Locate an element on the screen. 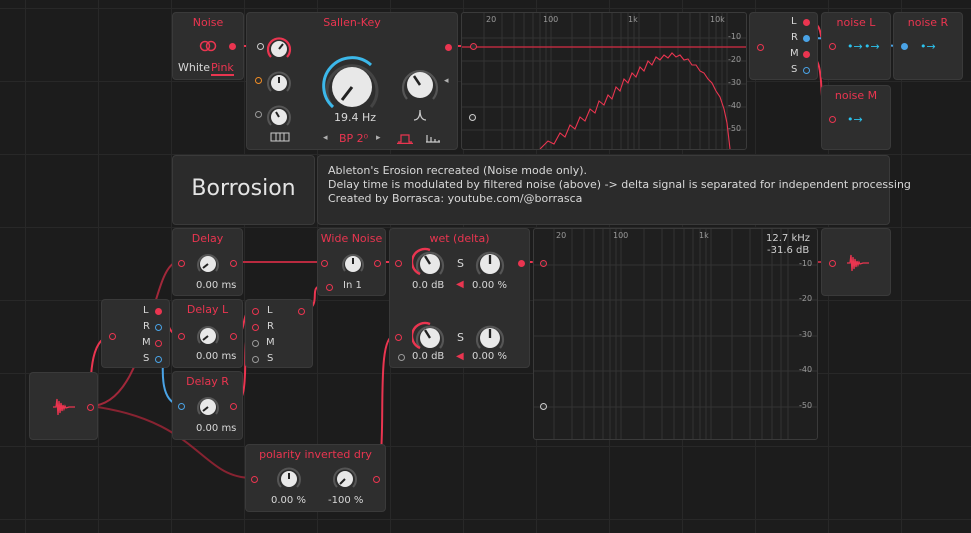 This screenshot has width=971, height=533. filter-mode: BP 2⁰ is located at coordinates (353, 138).